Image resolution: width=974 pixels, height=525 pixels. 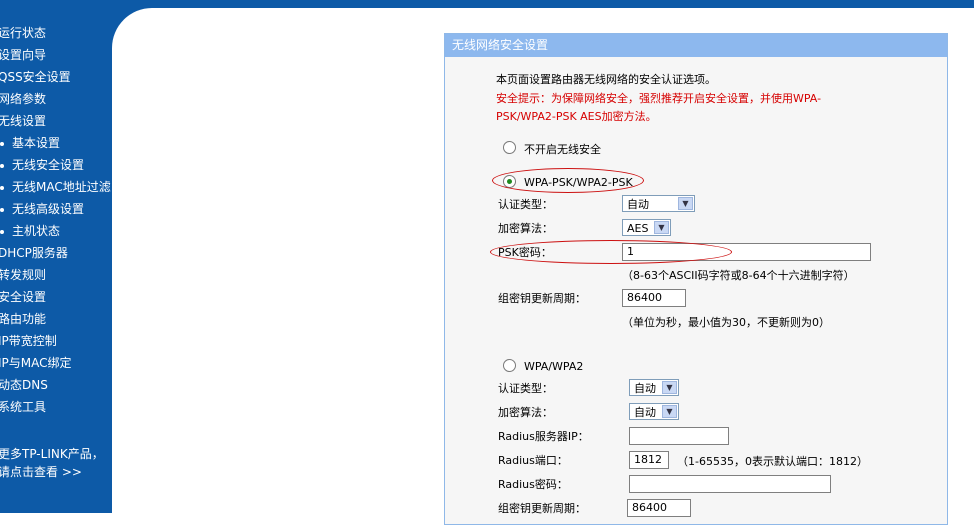 What do you see at coordinates (132, 28) in the screenshot?
I see `content-corner` at bounding box center [132, 28].